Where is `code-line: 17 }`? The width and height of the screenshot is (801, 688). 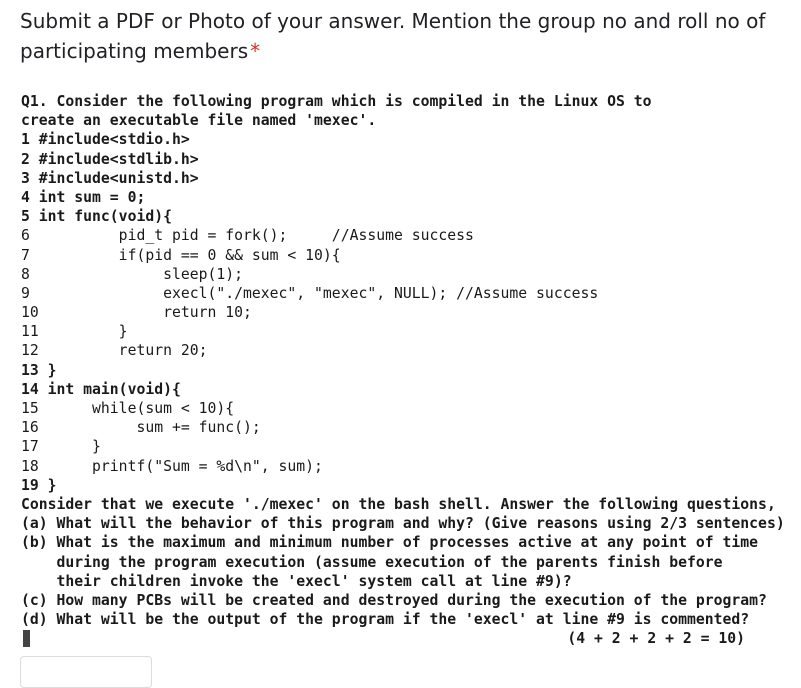
code-line: 17 } is located at coordinates (61, 447).